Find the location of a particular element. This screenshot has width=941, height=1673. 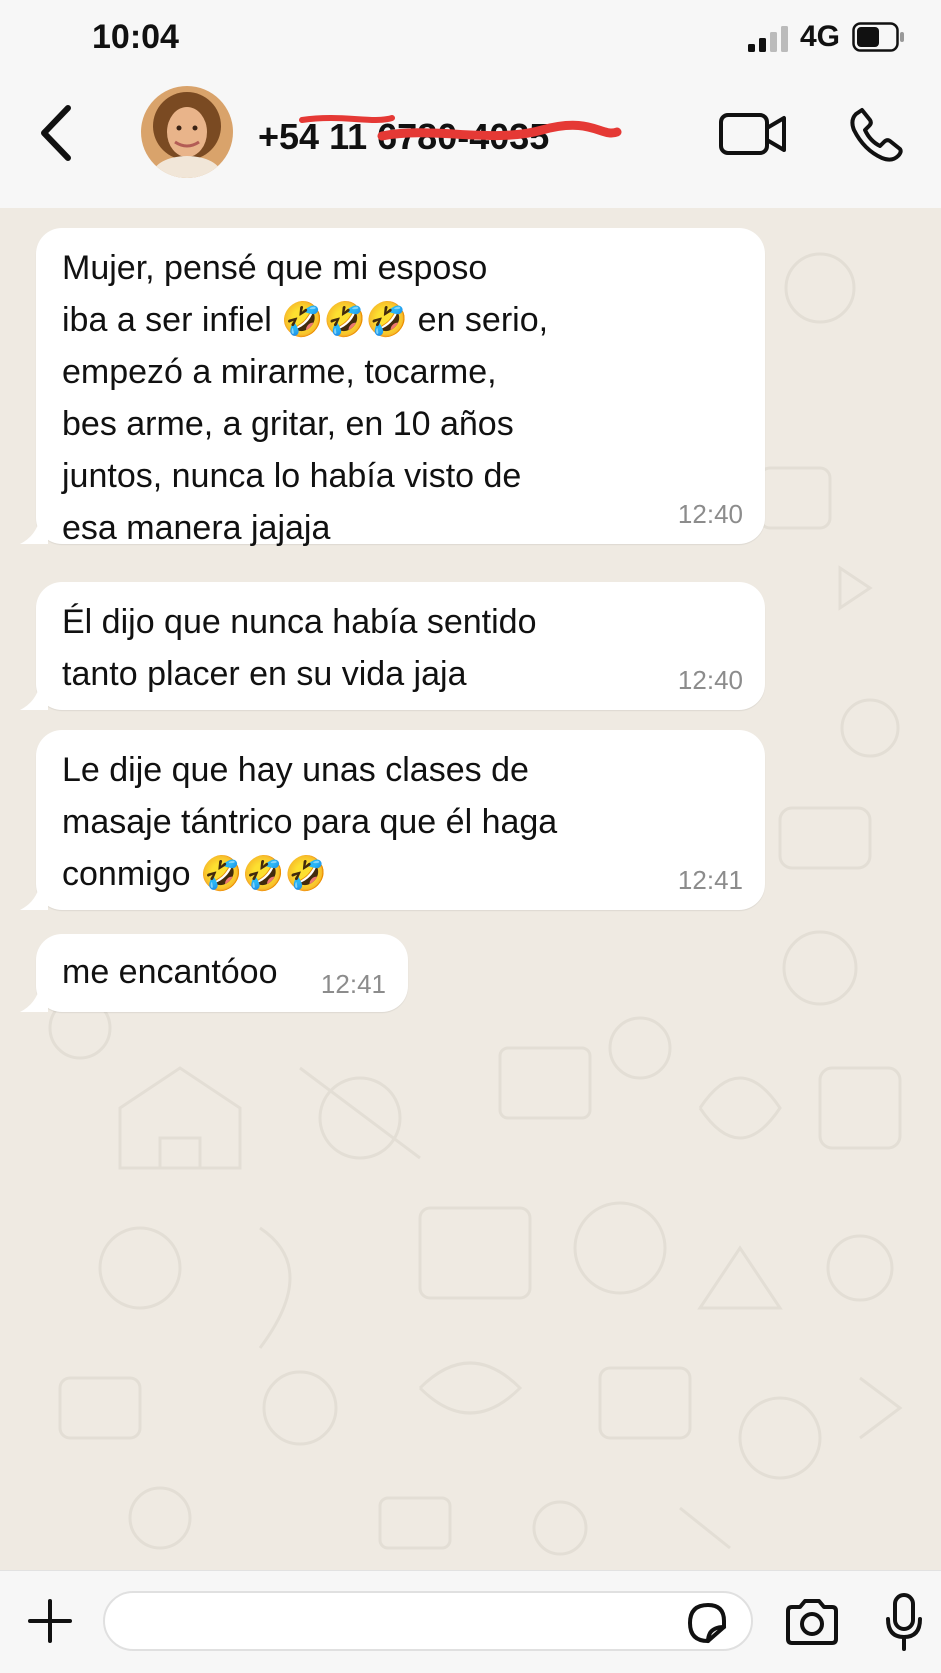

contact-avatar is located at coordinates (187, 132).